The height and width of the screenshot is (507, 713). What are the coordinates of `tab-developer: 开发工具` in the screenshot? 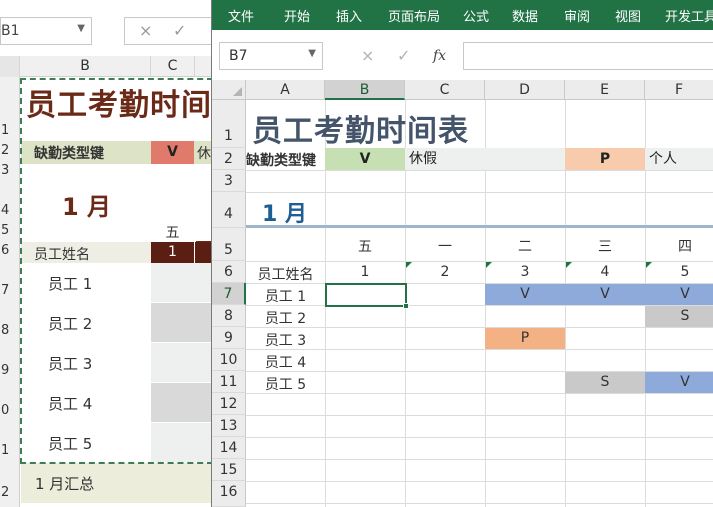 It's located at (689, 15).